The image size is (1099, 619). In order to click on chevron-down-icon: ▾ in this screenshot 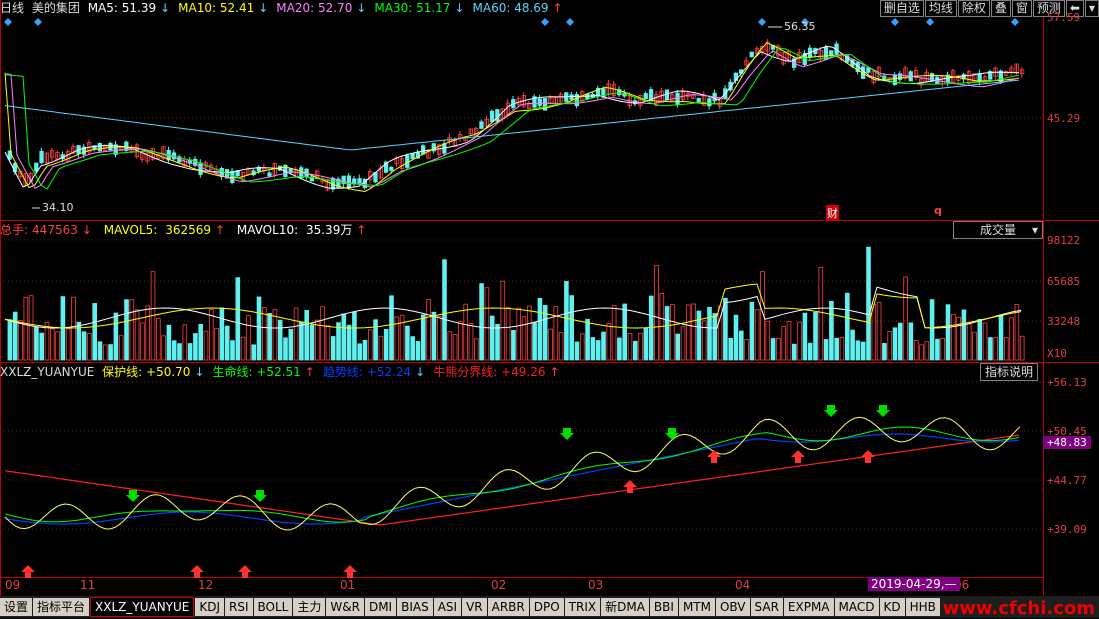, I will do `click(1034, 230)`.